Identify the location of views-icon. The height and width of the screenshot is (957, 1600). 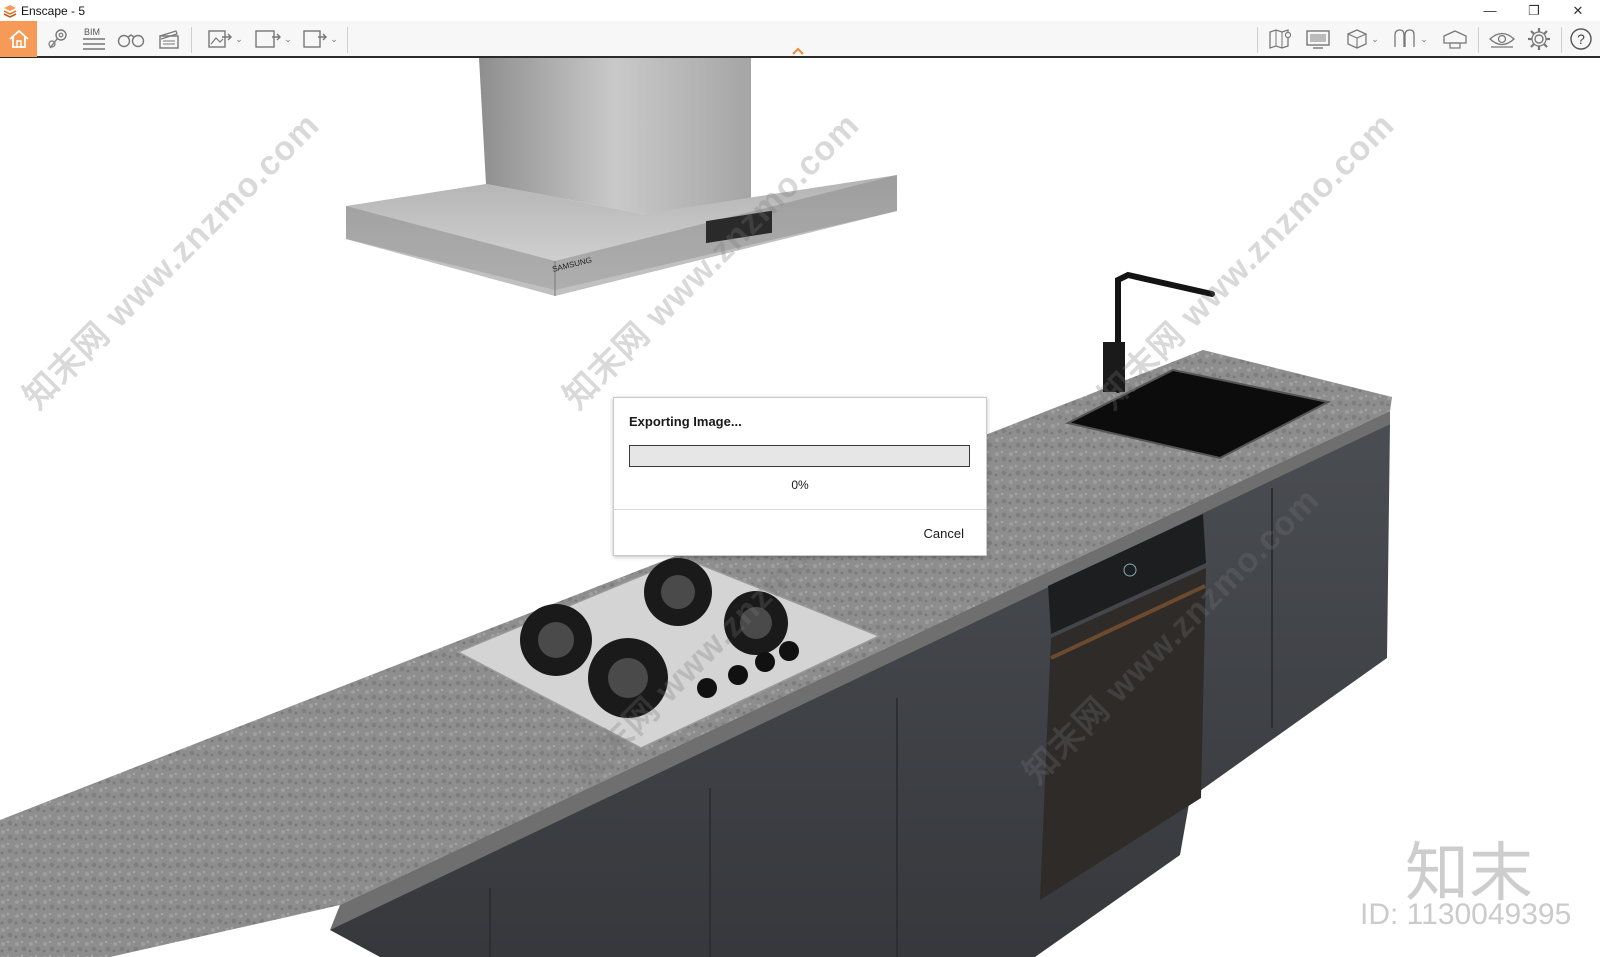
(57, 39).